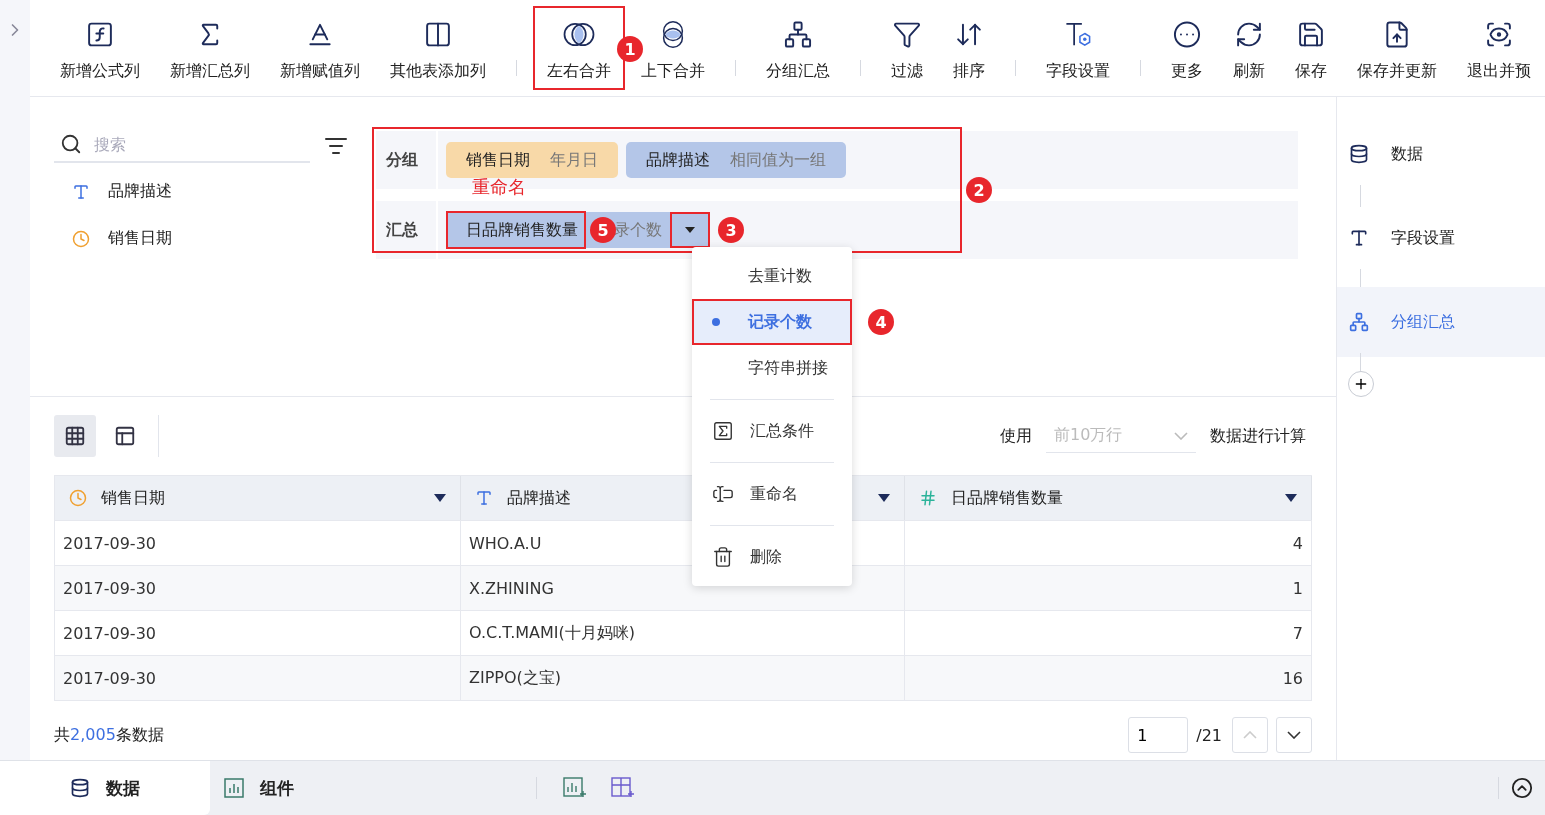 The height and width of the screenshot is (815, 1545). I want to click on chip-name: 销售日期, so click(498, 160).